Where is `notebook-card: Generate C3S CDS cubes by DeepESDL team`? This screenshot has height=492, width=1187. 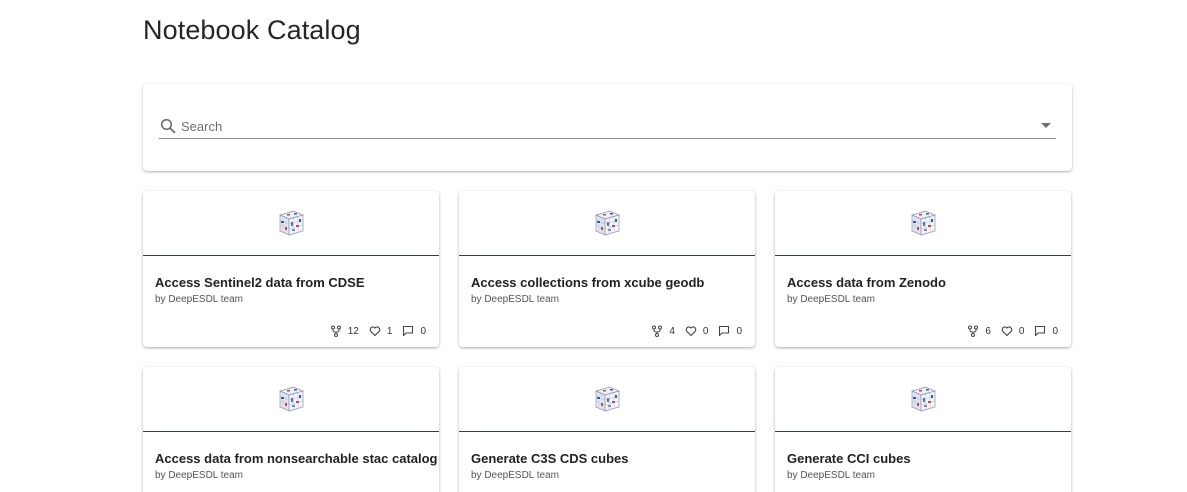
notebook-card: Generate C3S CDS cubes by DeepESDL team is located at coordinates (607, 429).